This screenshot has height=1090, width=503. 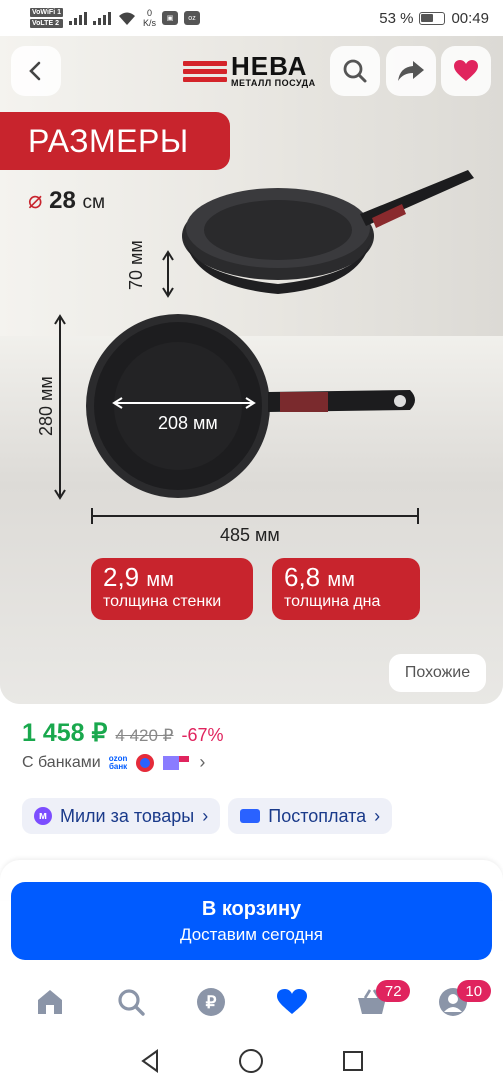 I want to click on bottom-thickness-unit: мм, so click(x=341, y=580).